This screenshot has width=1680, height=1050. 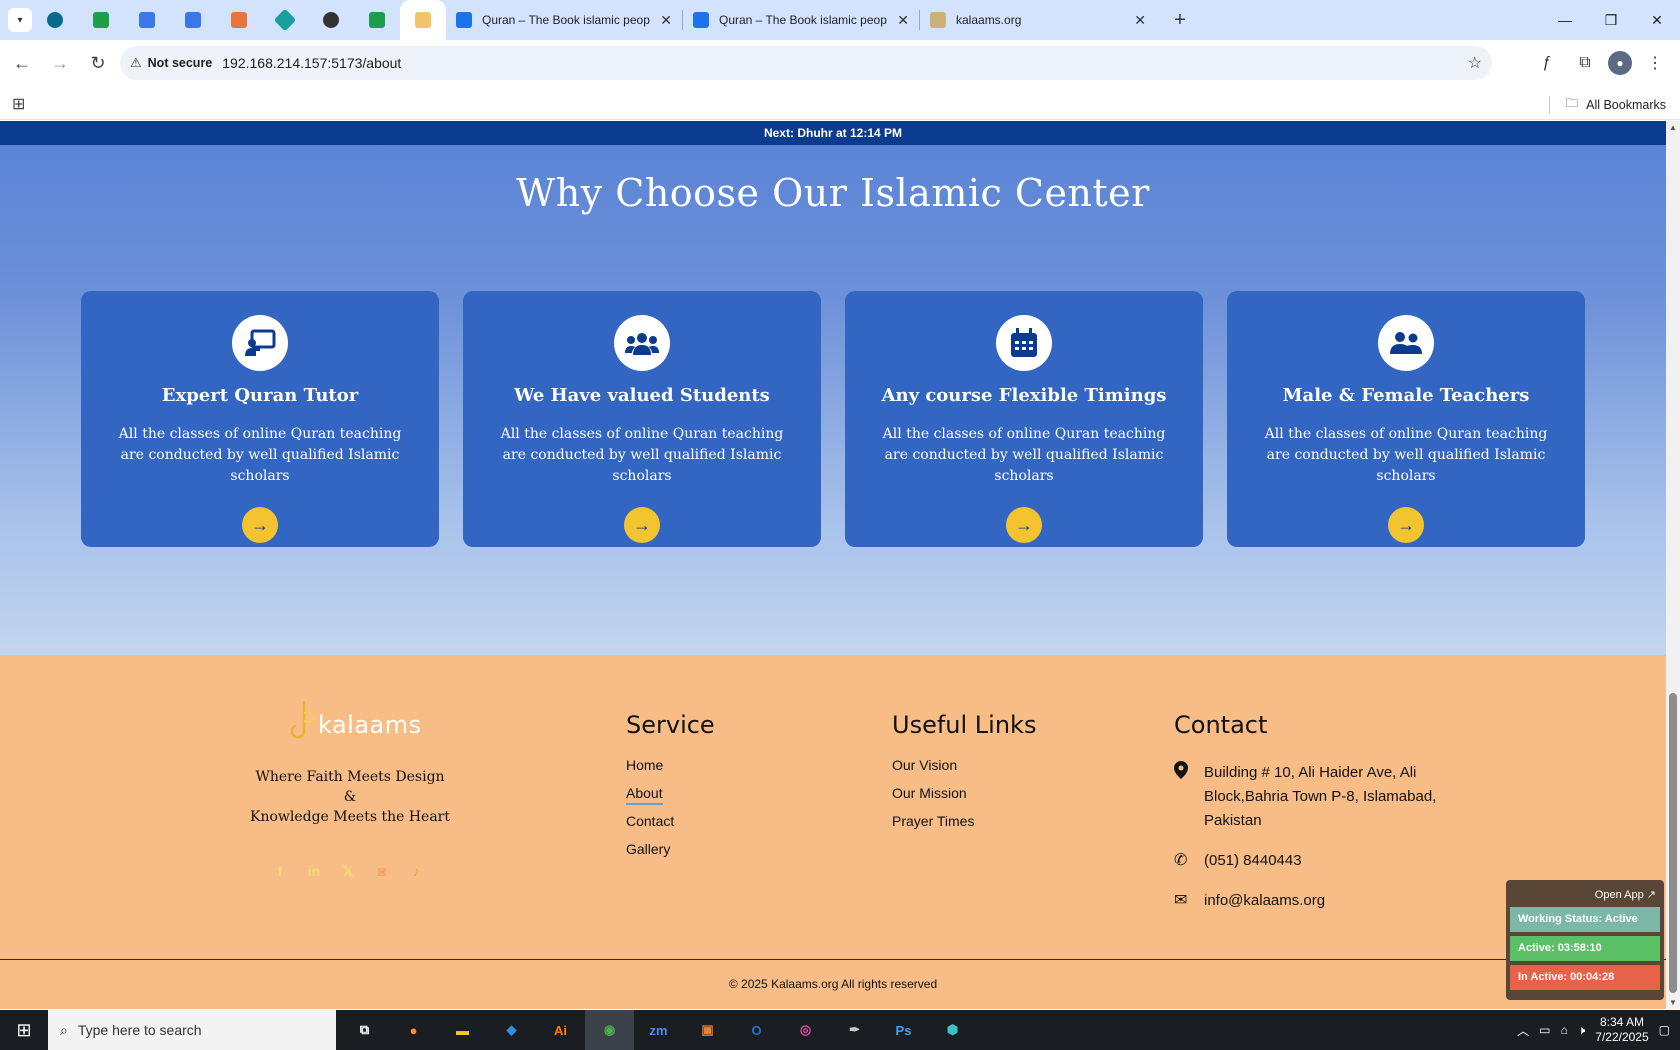 What do you see at coordinates (854, 1030) in the screenshot?
I see `pen-tool-icon: ✒` at bounding box center [854, 1030].